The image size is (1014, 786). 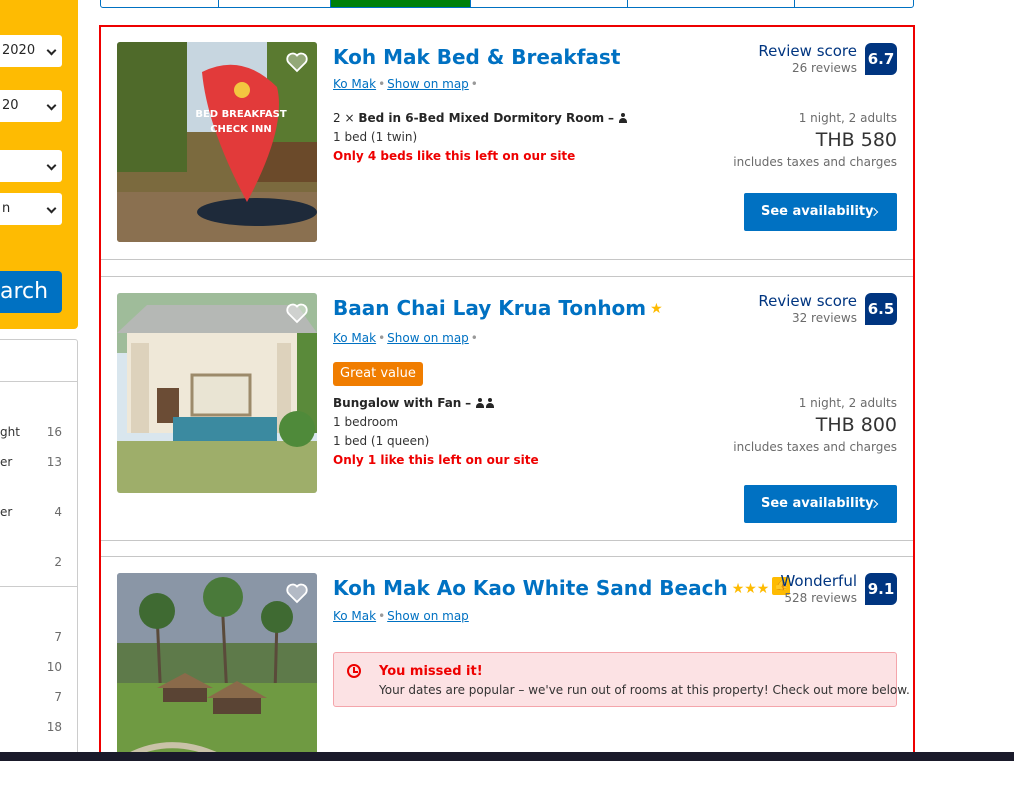 I want to click on room-type: Bungalow with Fan, so click(x=397, y=403).